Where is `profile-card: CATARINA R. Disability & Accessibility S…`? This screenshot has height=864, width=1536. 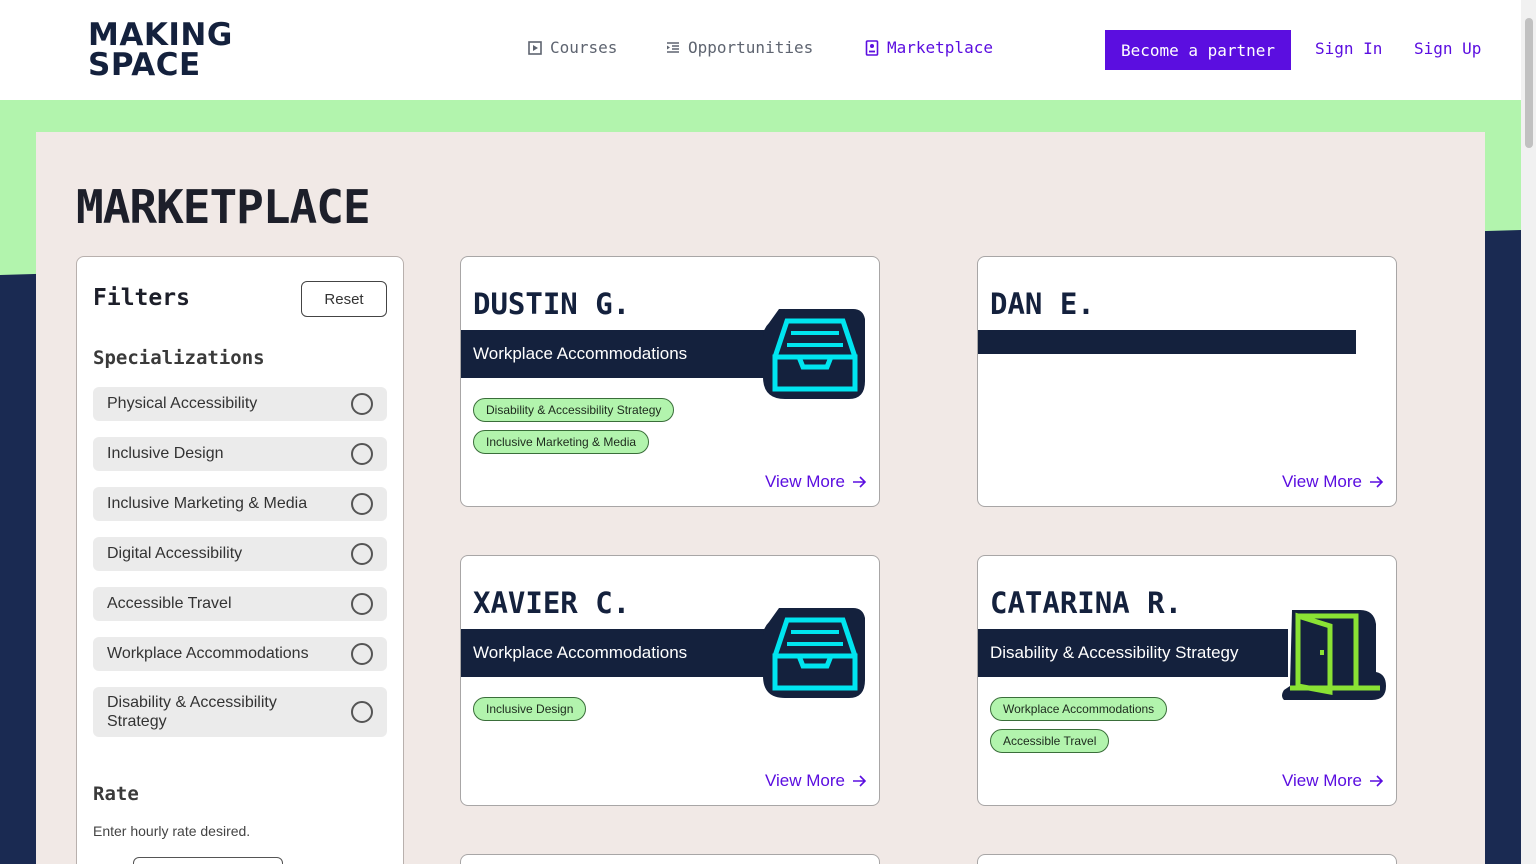 profile-card: CATARINA R. Disability & Accessibility S… is located at coordinates (1187, 680).